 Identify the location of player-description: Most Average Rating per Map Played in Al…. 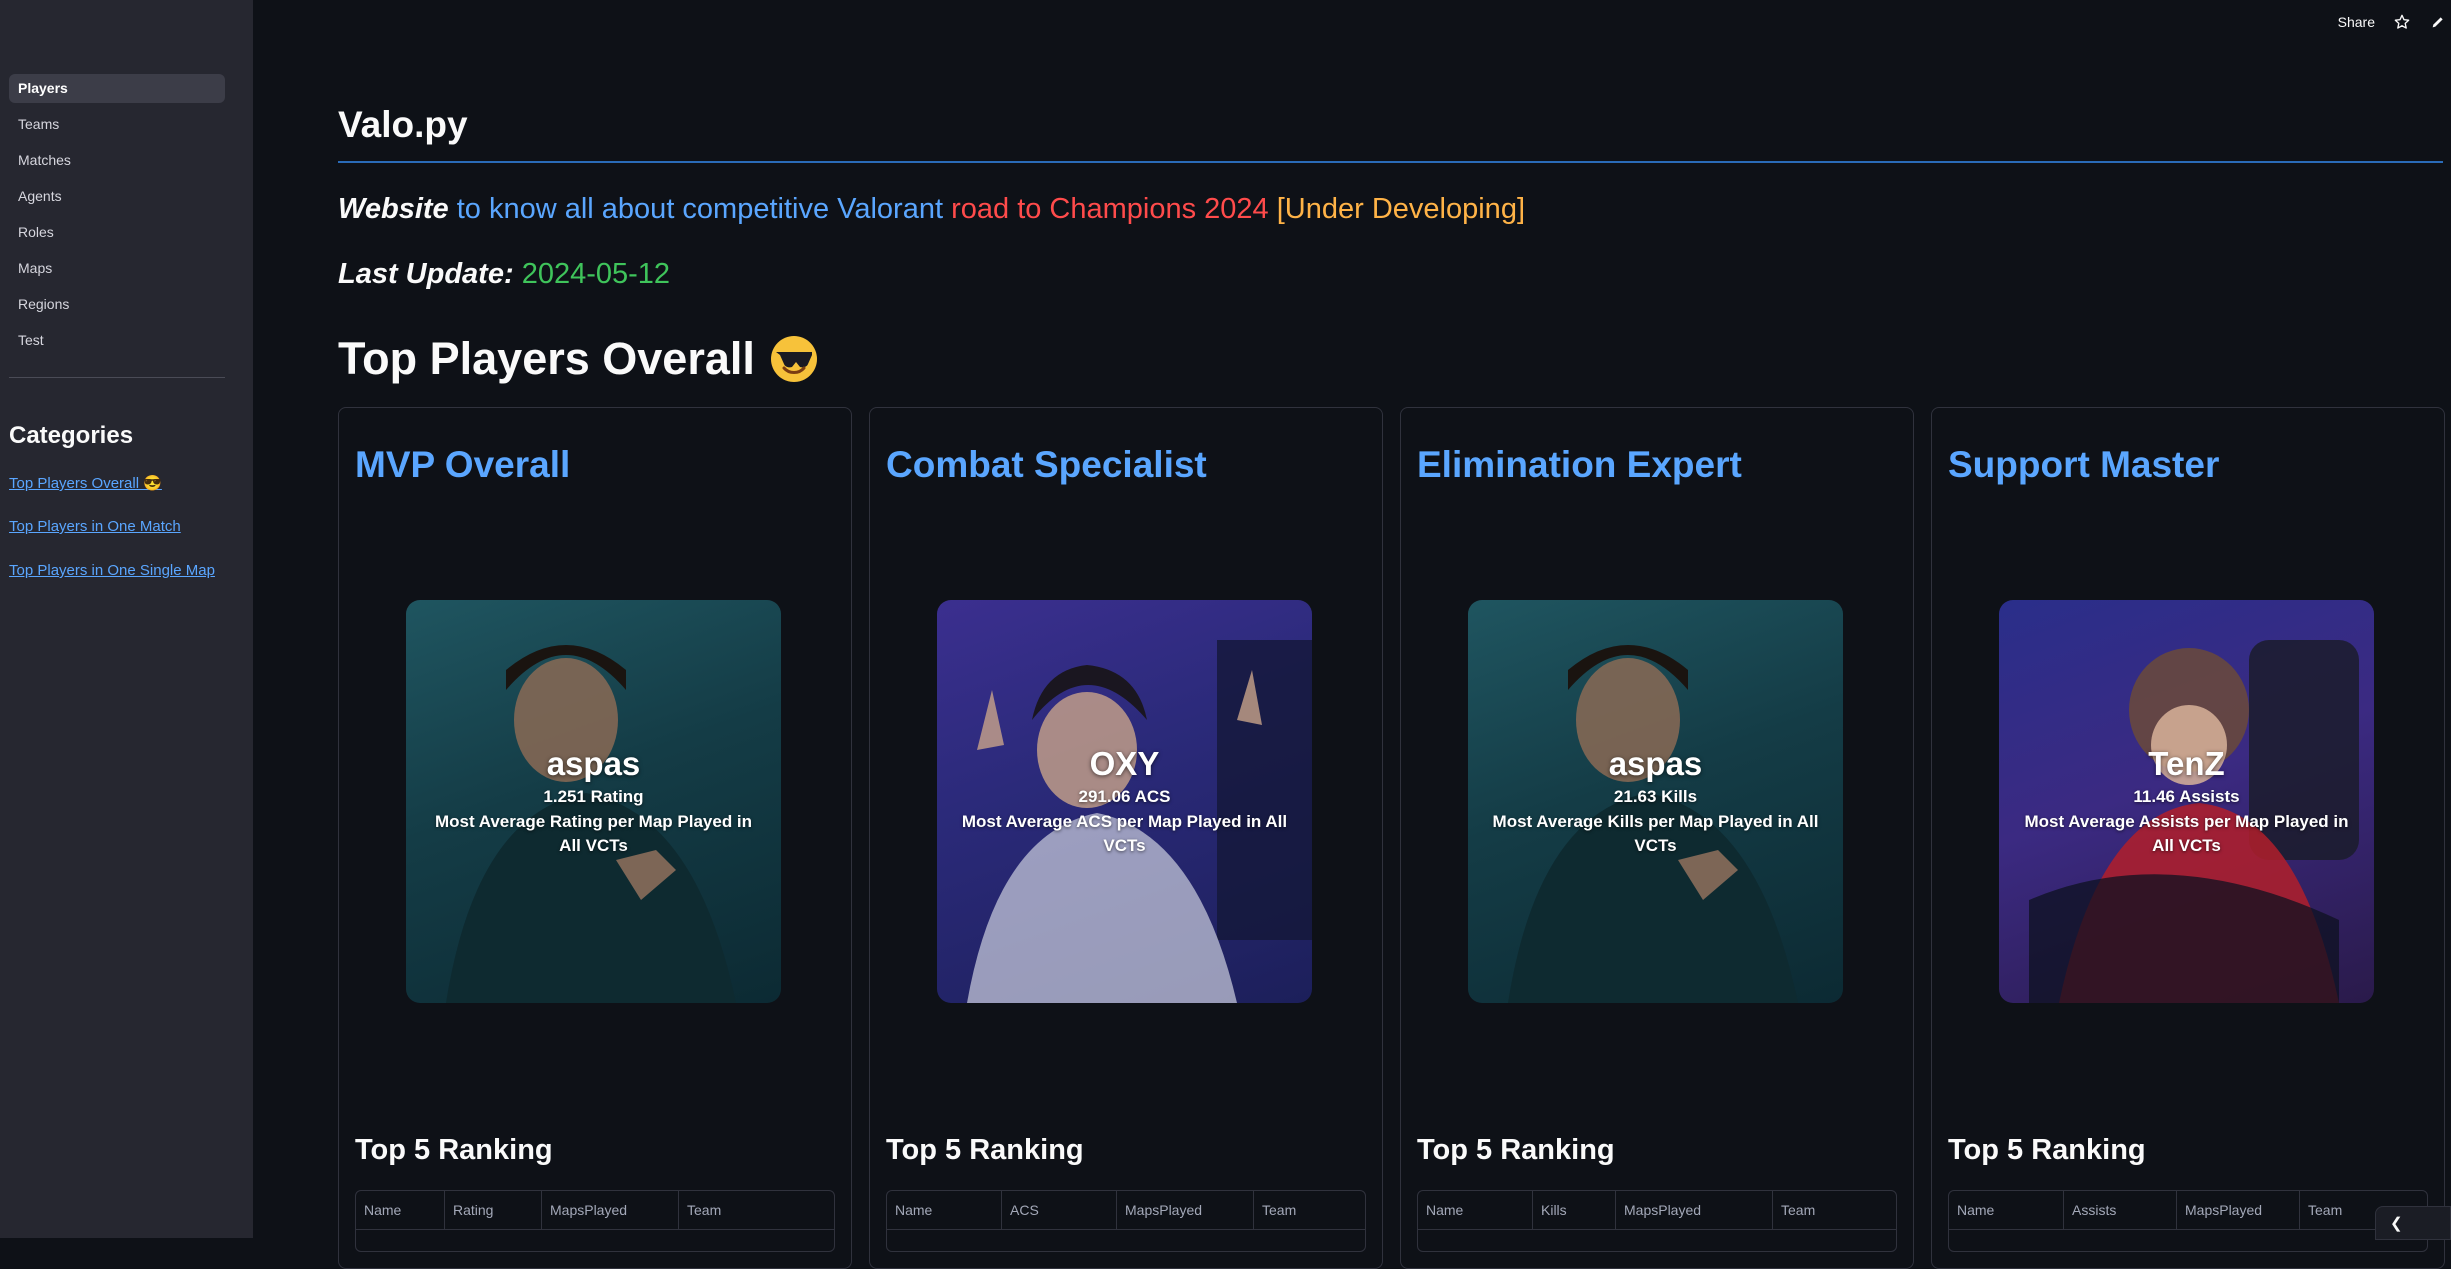
(593, 833).